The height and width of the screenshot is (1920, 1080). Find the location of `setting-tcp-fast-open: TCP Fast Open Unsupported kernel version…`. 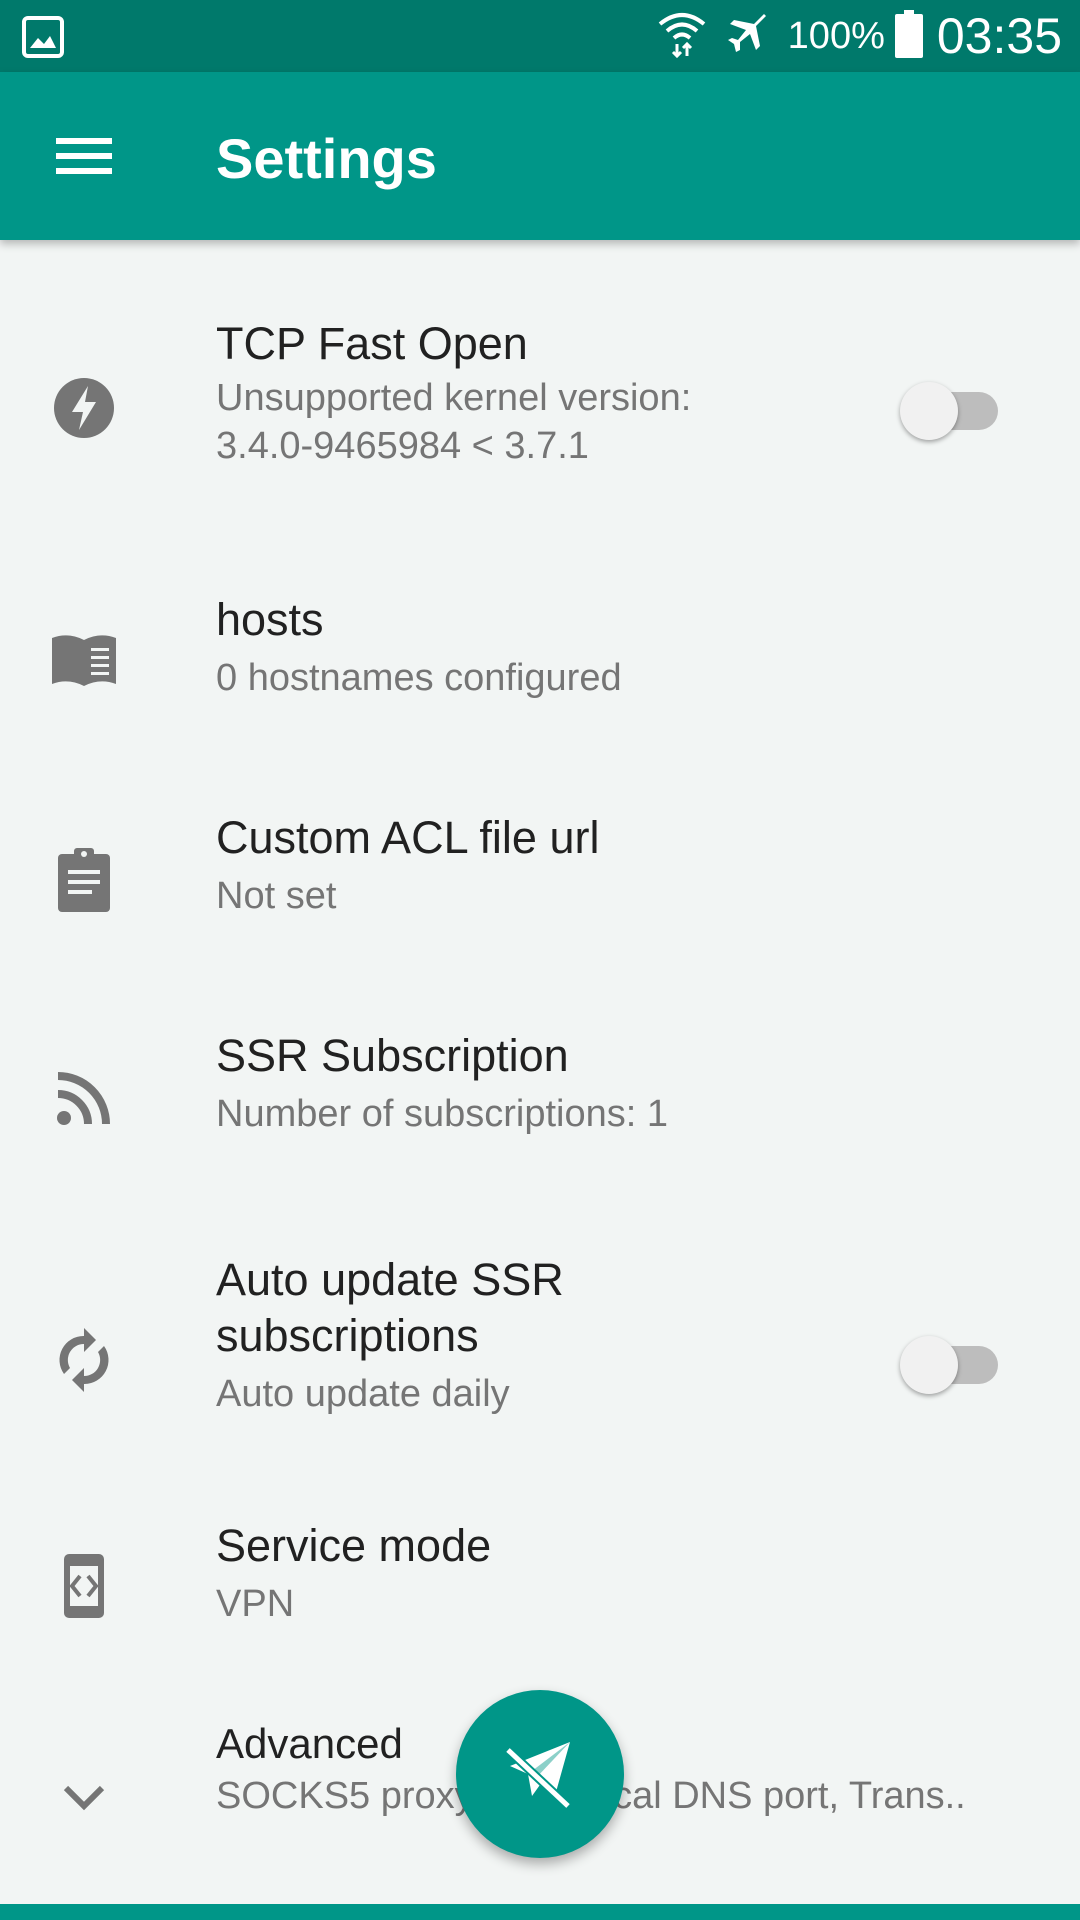

setting-tcp-fast-open: TCP Fast Open Unsupported kernel version… is located at coordinates (540, 398).